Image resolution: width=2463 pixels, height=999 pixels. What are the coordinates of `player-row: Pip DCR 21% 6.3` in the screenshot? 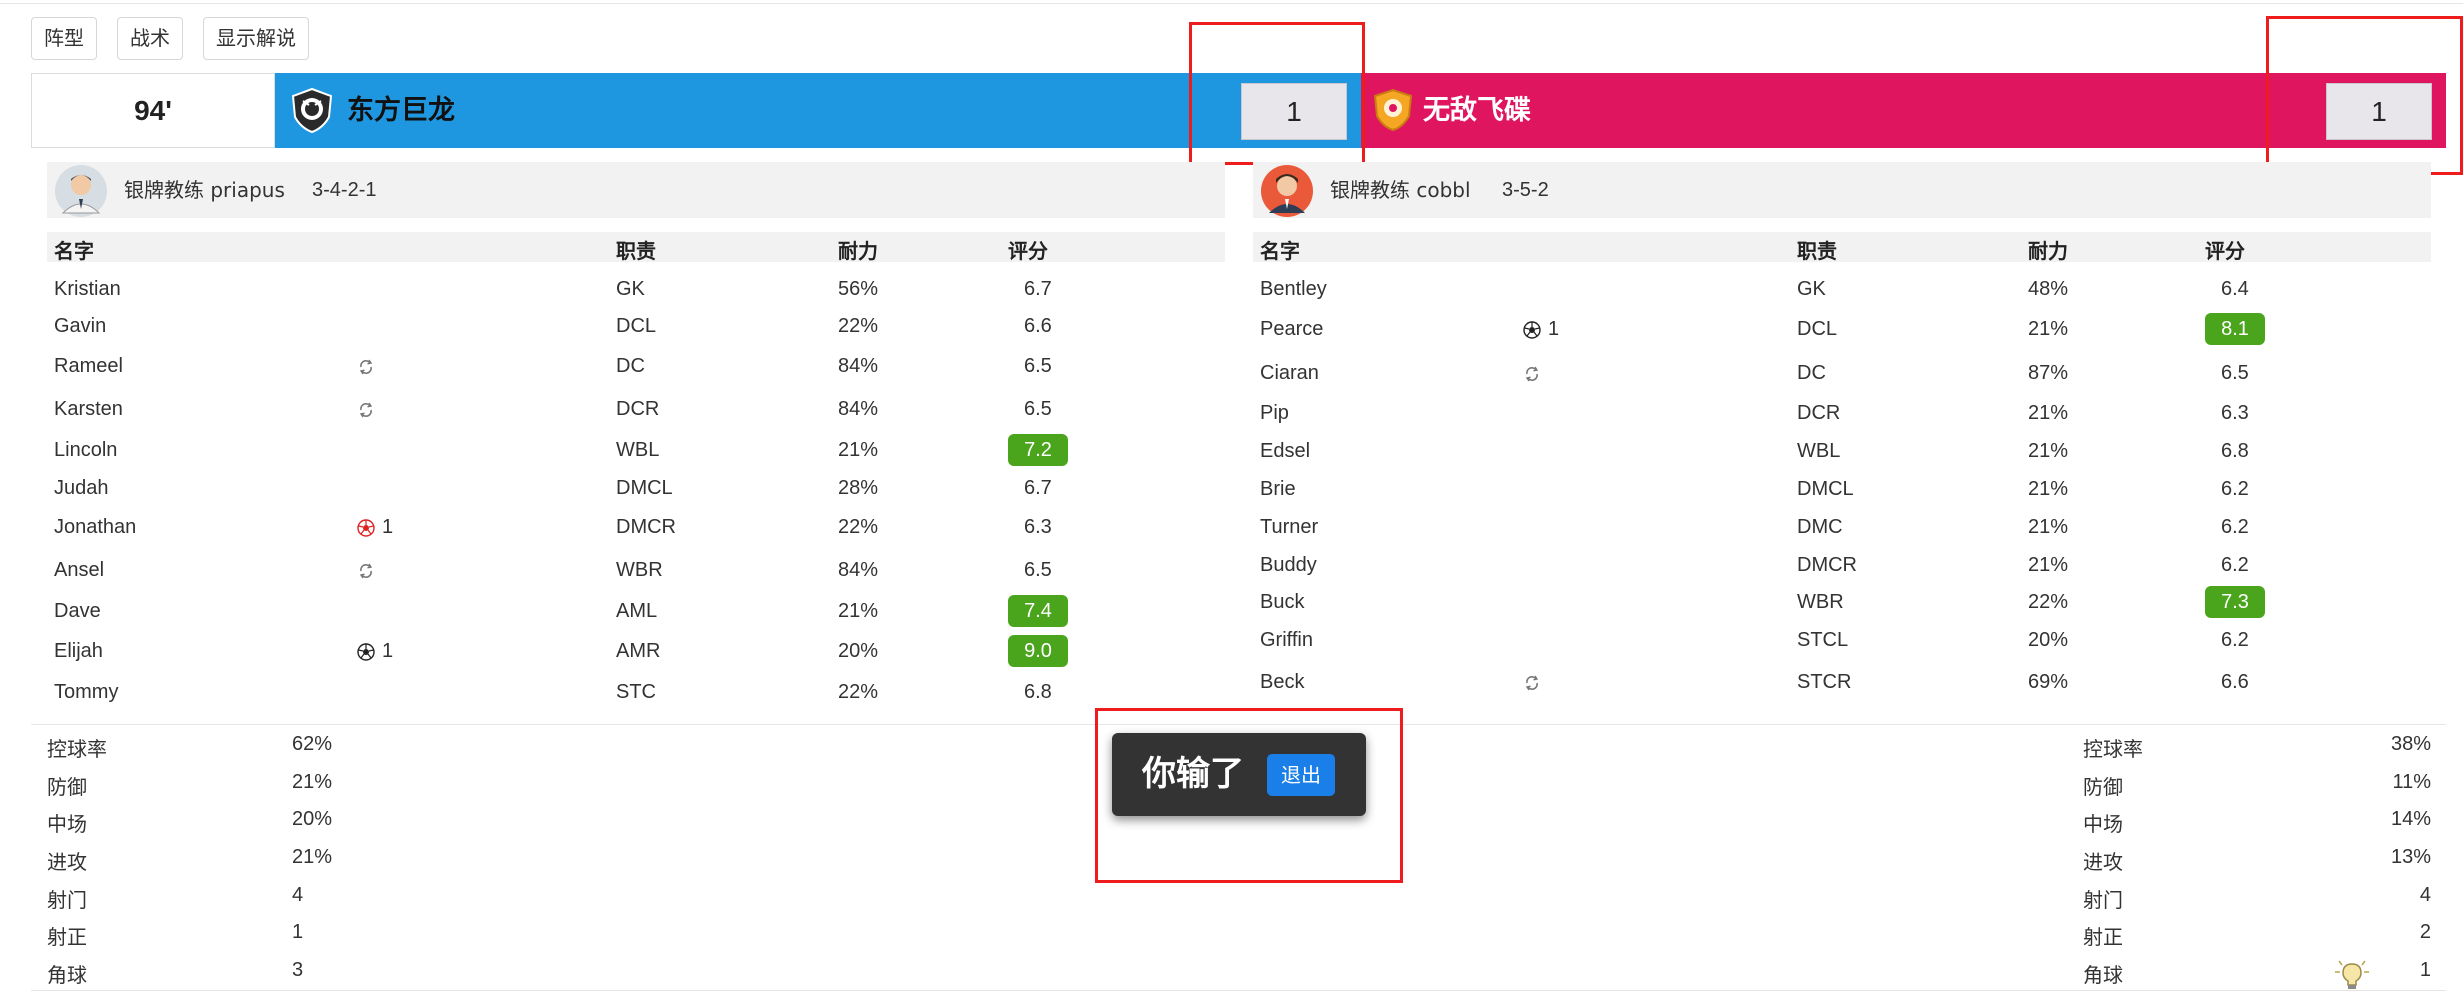 It's located at (1842, 414).